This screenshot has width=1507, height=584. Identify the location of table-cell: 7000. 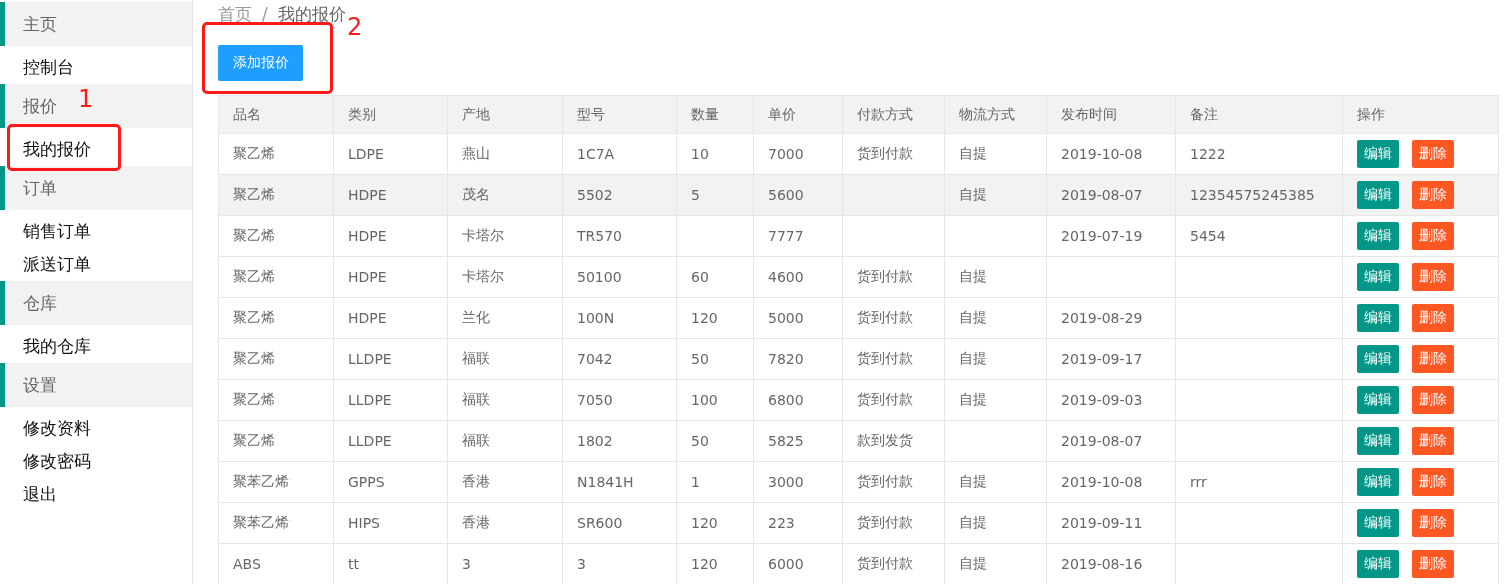
(786, 154).